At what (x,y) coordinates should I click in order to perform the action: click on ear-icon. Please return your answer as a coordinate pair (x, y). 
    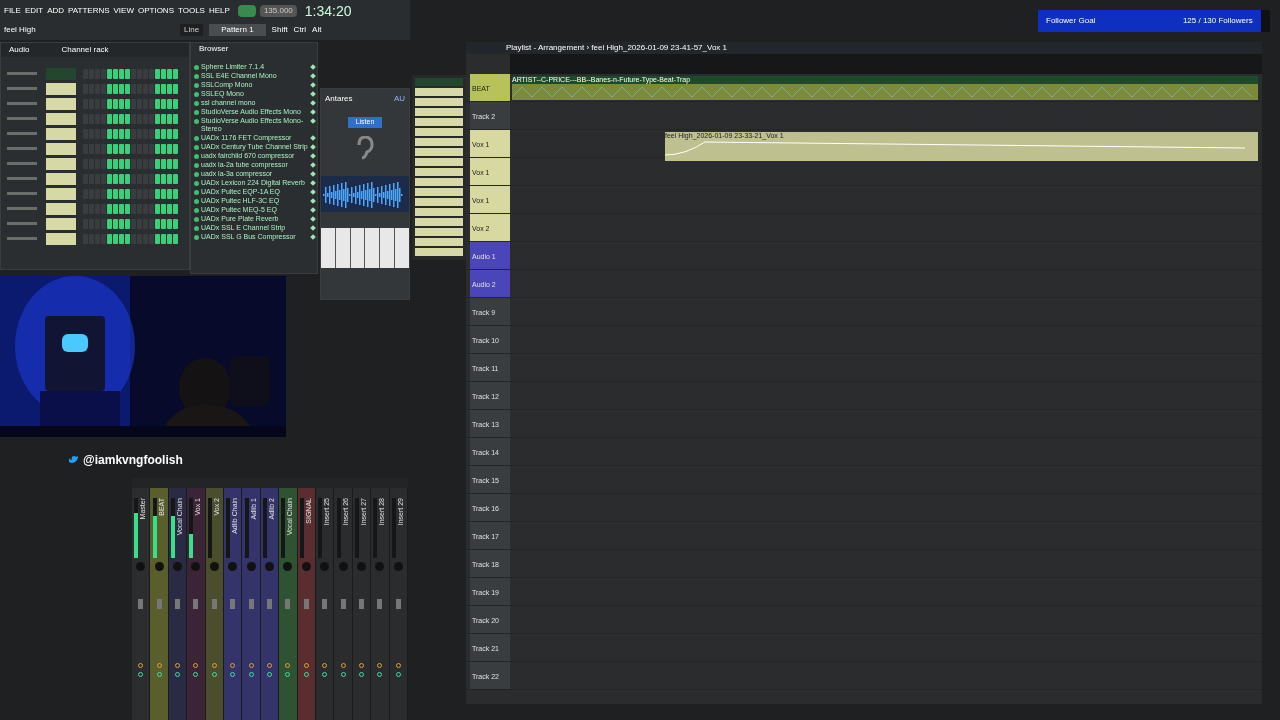
    Looking at the image, I should click on (365, 147).